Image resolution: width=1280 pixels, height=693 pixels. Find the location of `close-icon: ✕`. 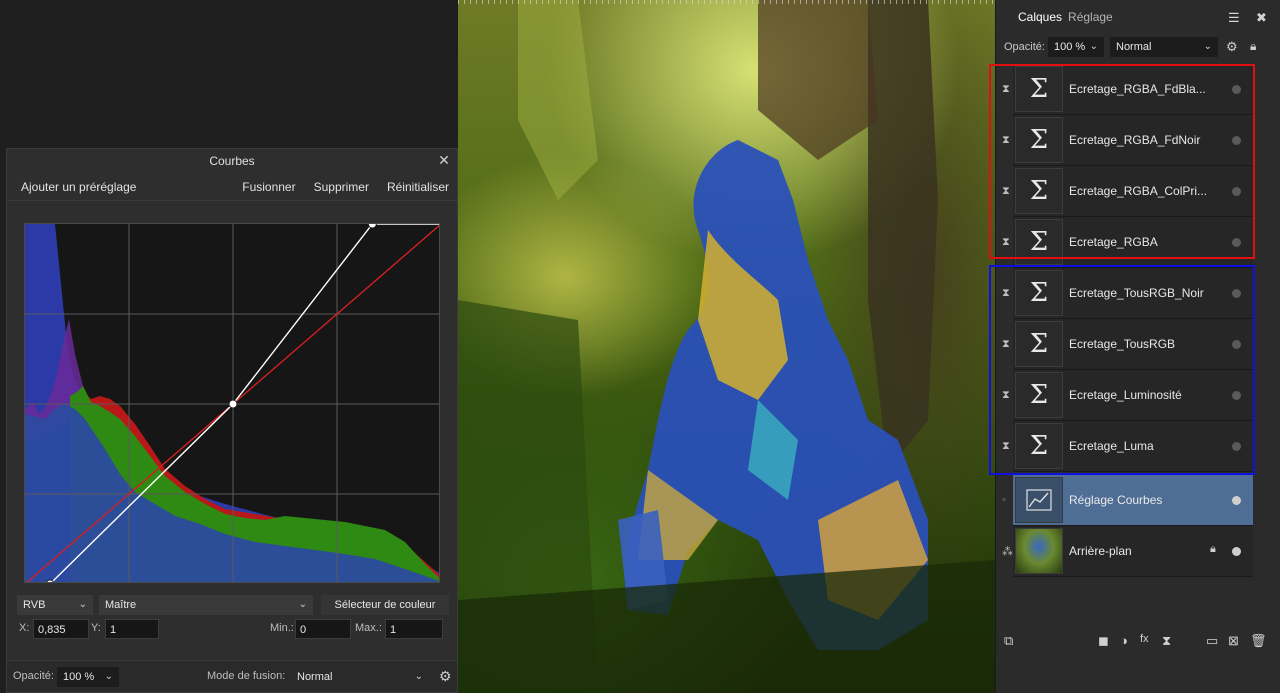

close-icon: ✕ is located at coordinates (444, 160).